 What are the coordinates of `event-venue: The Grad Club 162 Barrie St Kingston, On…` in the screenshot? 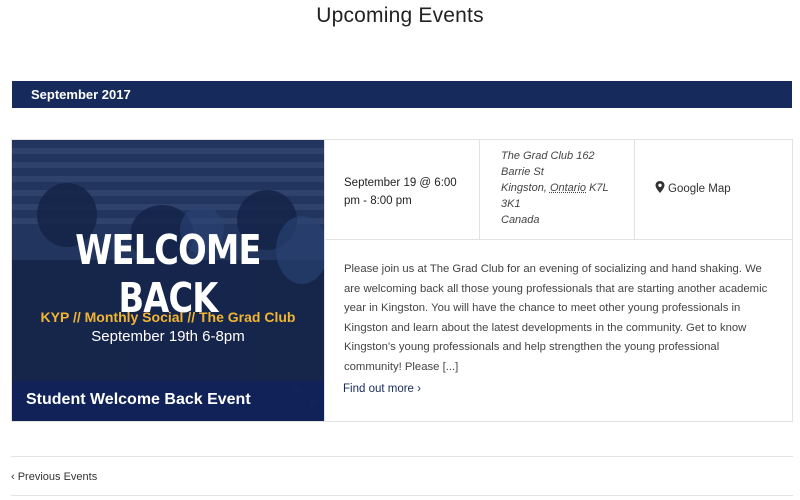 It's located at (557, 189).